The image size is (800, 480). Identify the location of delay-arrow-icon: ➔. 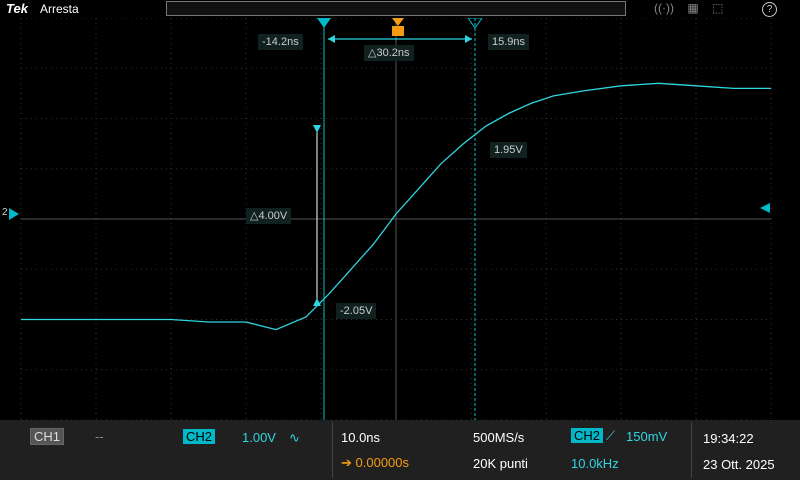
(348, 462).